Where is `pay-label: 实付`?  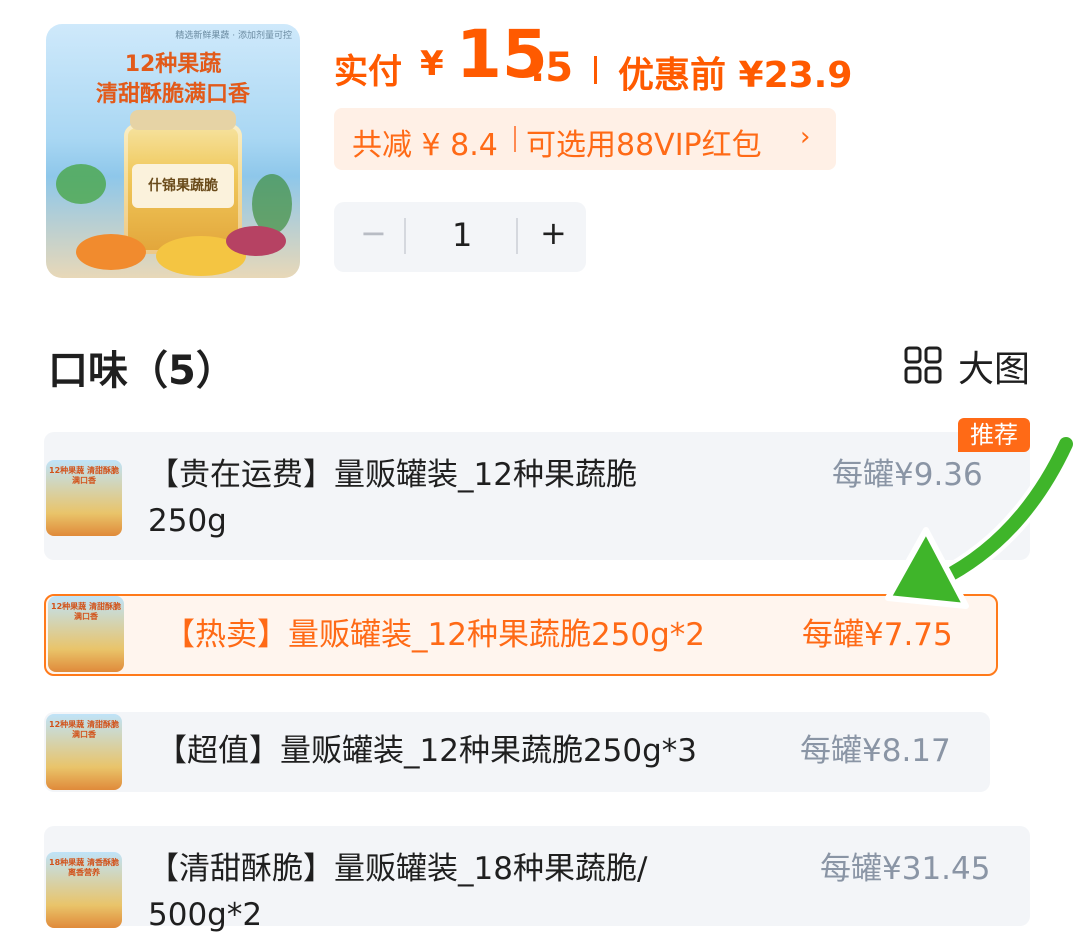 pay-label: 实付 is located at coordinates (368, 72).